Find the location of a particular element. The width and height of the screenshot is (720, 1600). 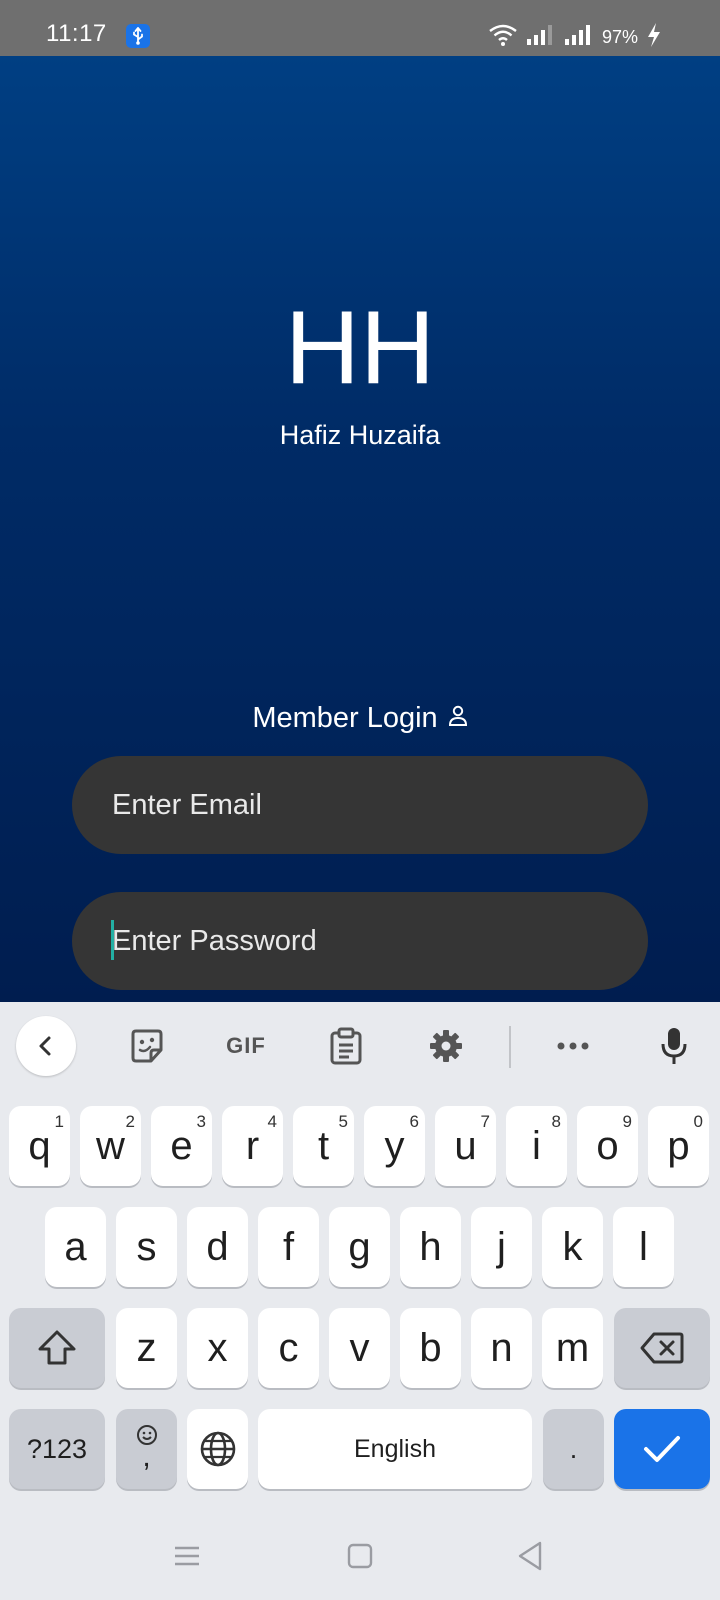

comma-label: , is located at coordinates (146, 1456).